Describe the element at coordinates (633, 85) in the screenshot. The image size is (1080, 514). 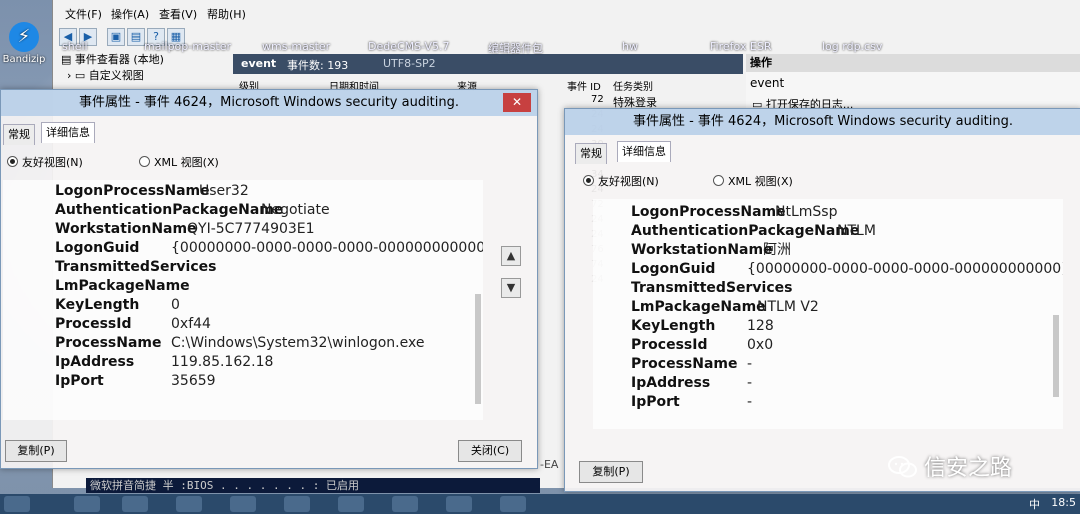
I see `column-task: 任务类别` at that location.